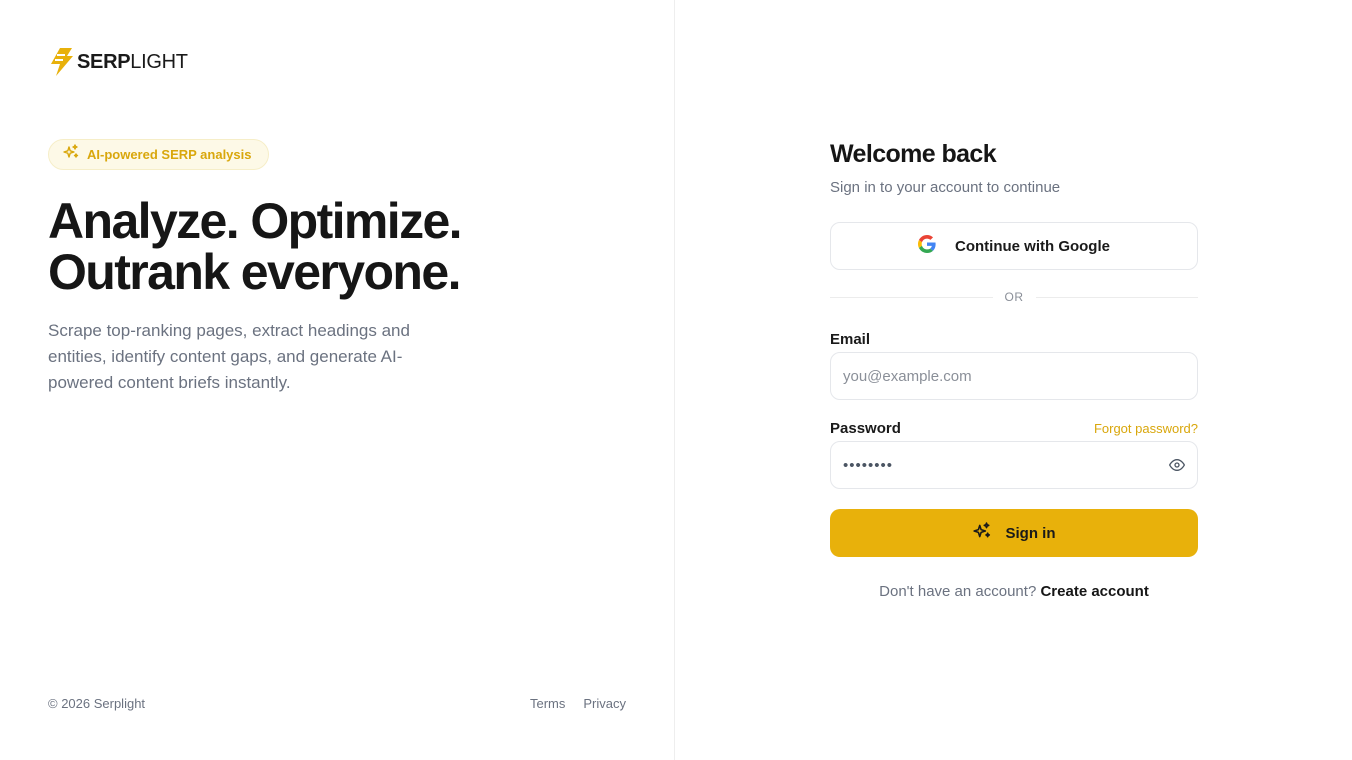 The width and height of the screenshot is (1352, 760). I want to click on no-account-text: Don't have an account?, so click(958, 591).